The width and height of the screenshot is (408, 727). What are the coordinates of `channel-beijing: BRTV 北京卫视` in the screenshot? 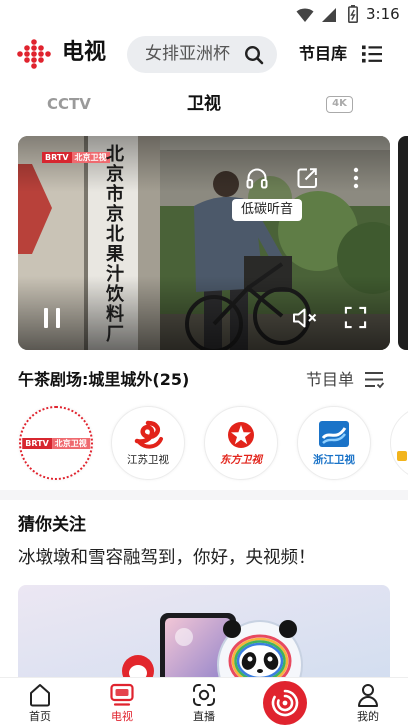 It's located at (56, 443).